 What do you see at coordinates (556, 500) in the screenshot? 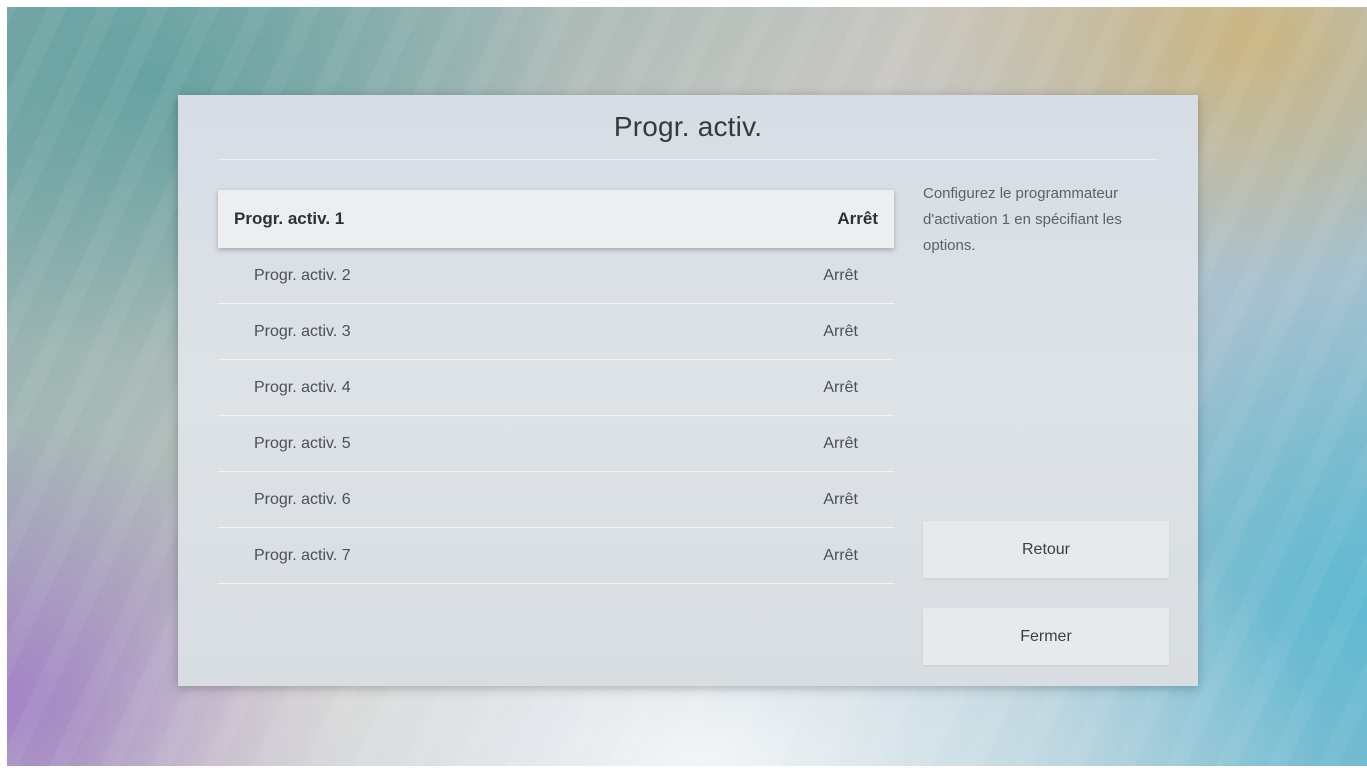
I see `list-item-timer-6: Progr. activ. 6 Arrêt` at bounding box center [556, 500].